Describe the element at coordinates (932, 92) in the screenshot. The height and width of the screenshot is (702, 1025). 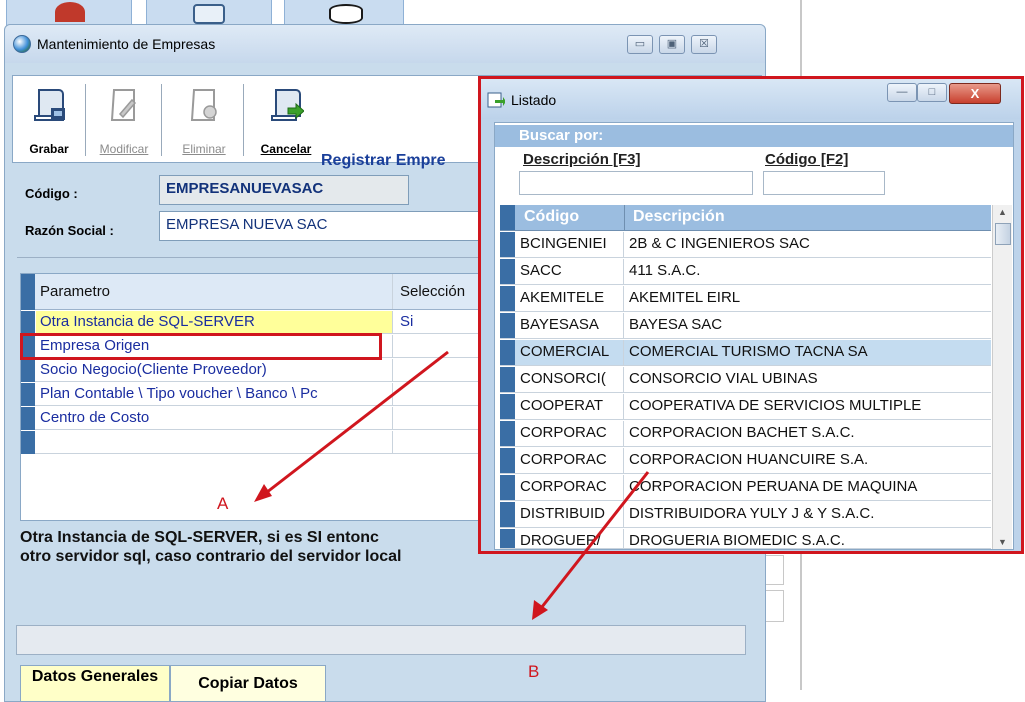
I see `listado-maximize-button: □` at that location.